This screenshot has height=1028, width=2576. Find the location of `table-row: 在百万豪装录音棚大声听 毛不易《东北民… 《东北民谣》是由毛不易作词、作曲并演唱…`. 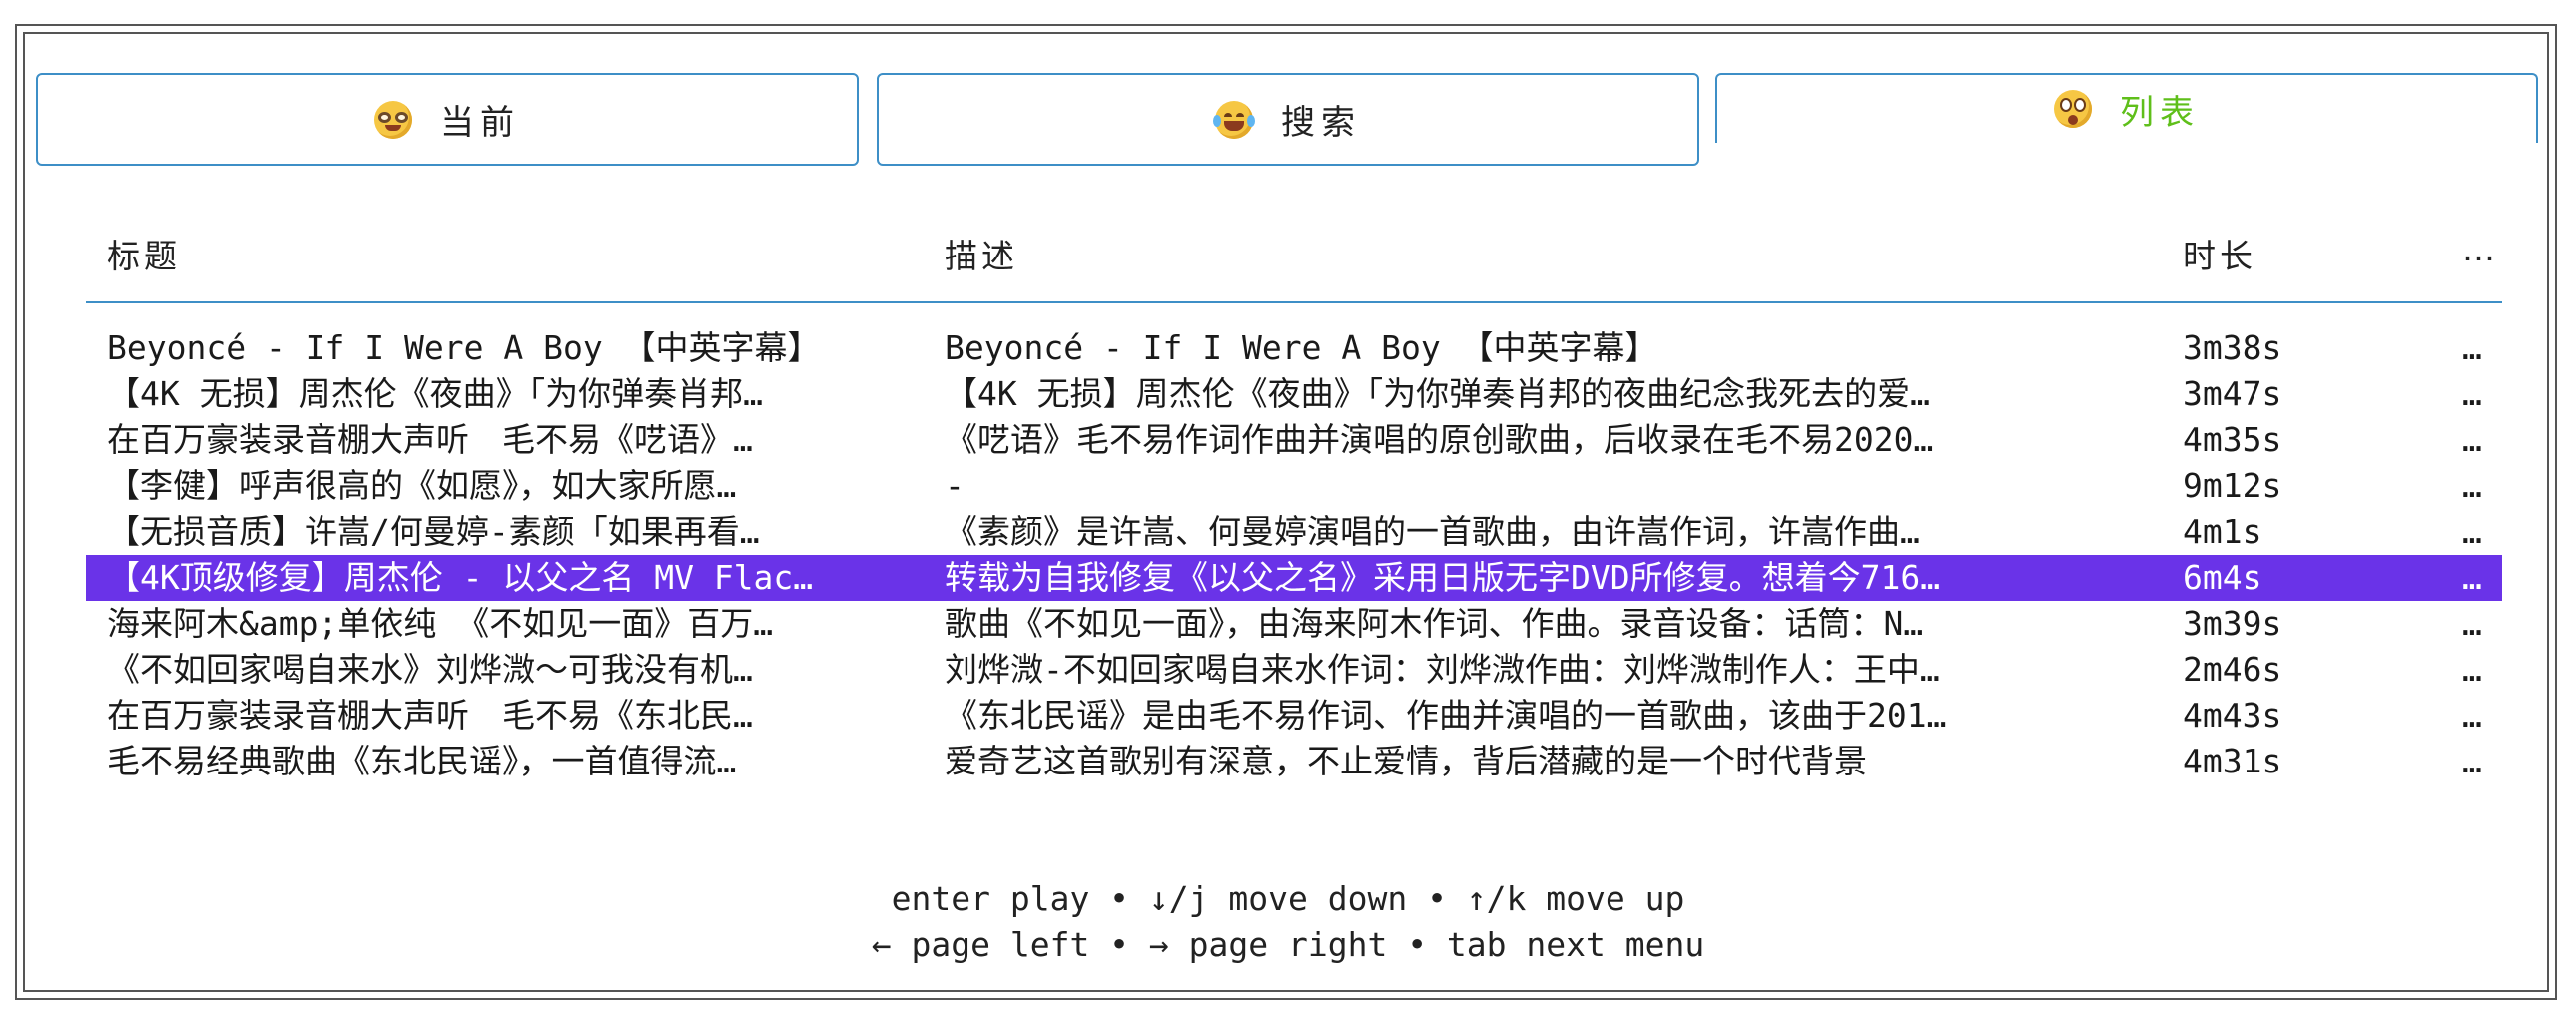

table-row: 在百万豪装录音棚大声听 毛不易《东北民… 《东北民谣》是由毛不易作词、作曲并演唱… is located at coordinates (1288, 716).